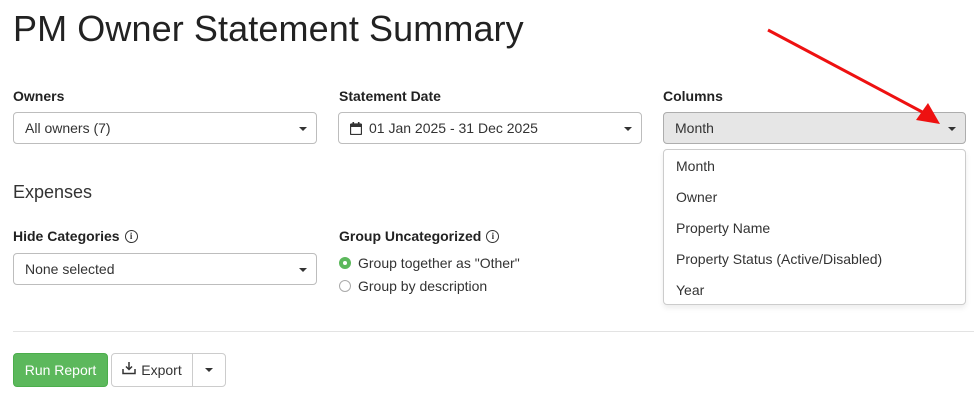 This screenshot has height=398, width=974. I want to click on annotation-arrow, so click(853, 76).